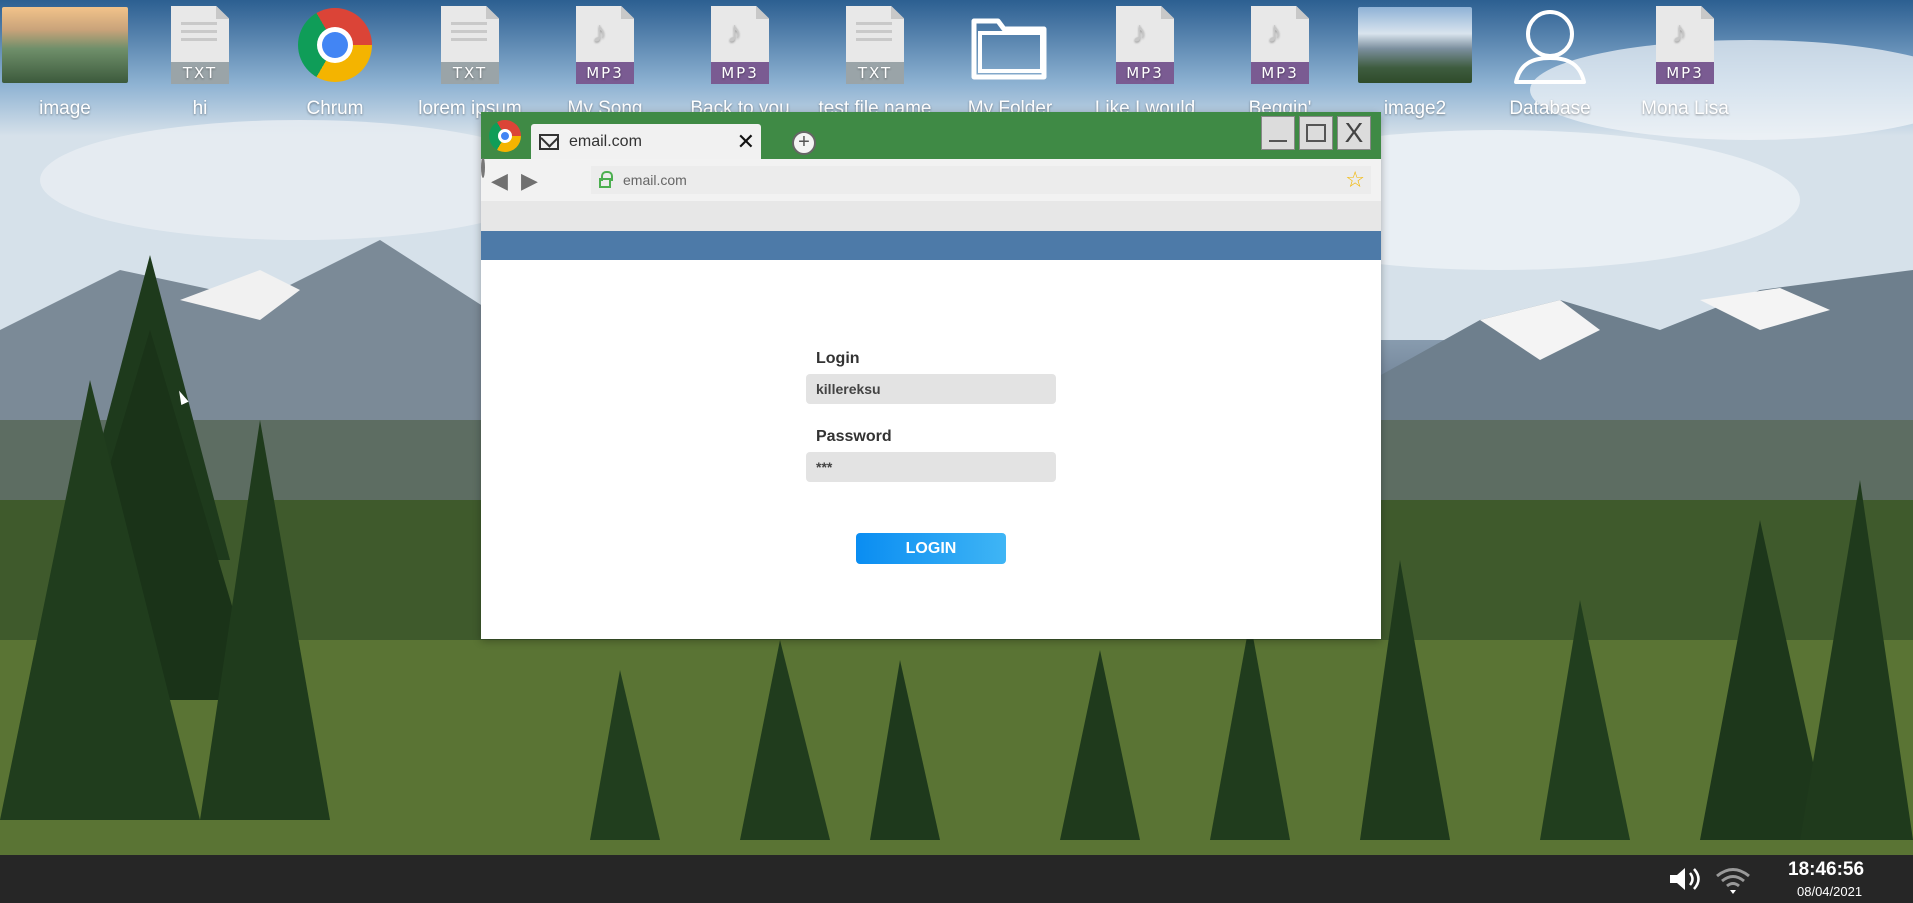  What do you see at coordinates (931, 548) in the screenshot?
I see `login-button: LOGIN` at bounding box center [931, 548].